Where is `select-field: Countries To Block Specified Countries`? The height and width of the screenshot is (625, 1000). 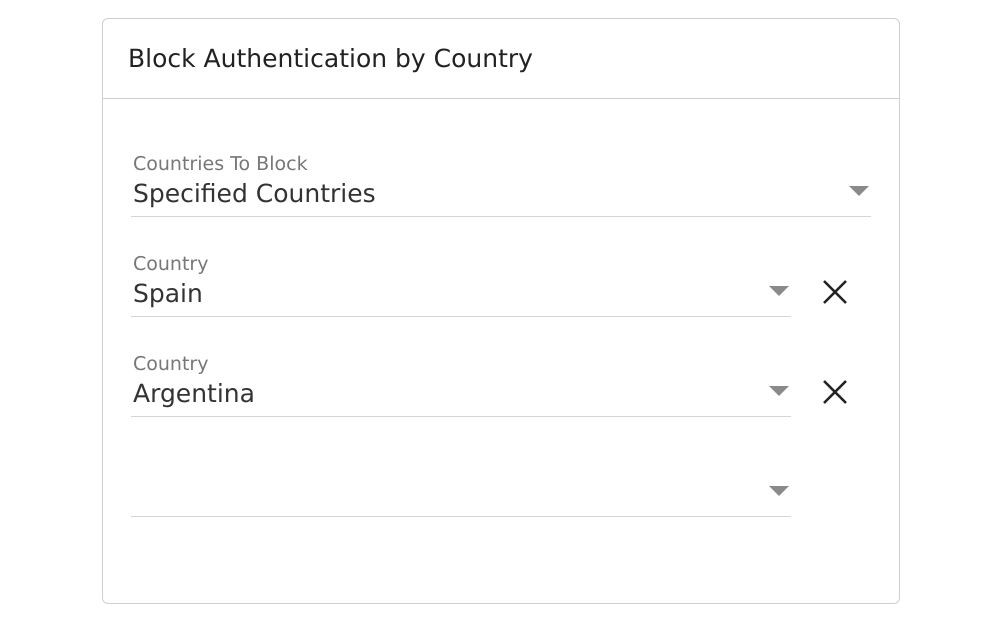 select-field: Countries To Block Specified Countries is located at coordinates (501, 182).